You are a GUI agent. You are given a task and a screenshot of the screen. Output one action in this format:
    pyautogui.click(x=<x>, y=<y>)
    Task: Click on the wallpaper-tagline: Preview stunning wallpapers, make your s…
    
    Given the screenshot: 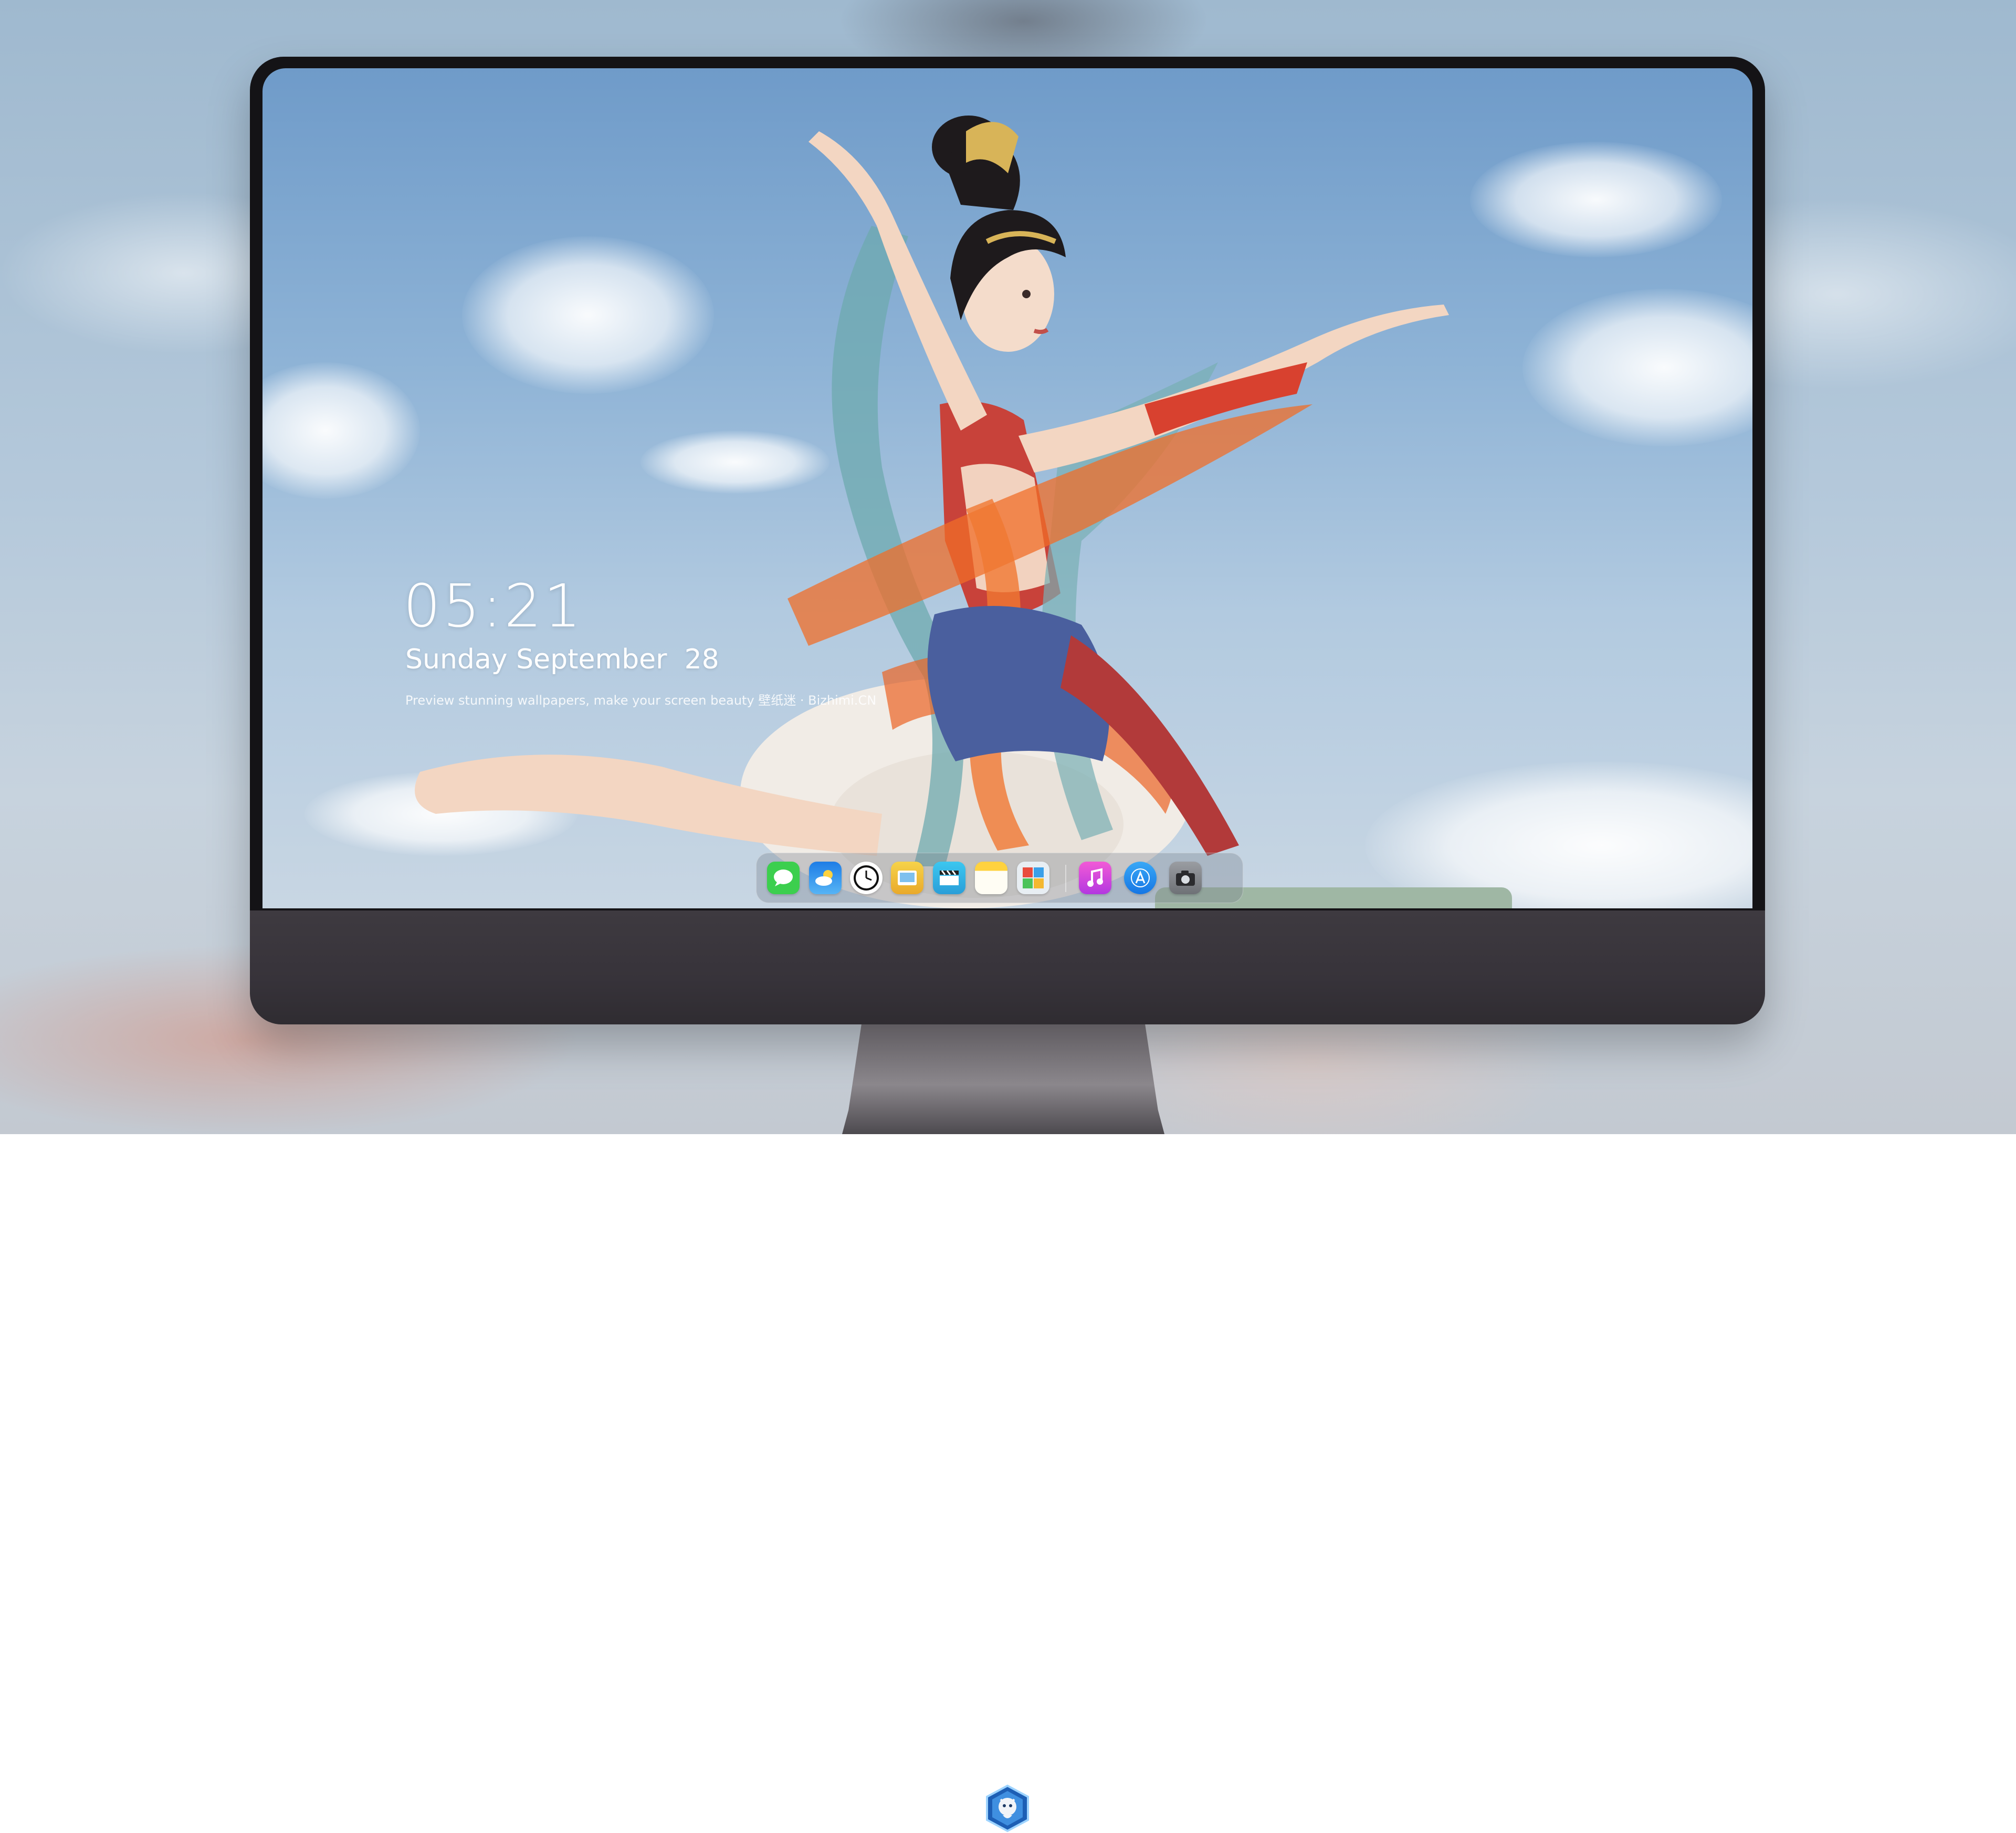 What is the action you would take?
    pyautogui.click(x=641, y=700)
    